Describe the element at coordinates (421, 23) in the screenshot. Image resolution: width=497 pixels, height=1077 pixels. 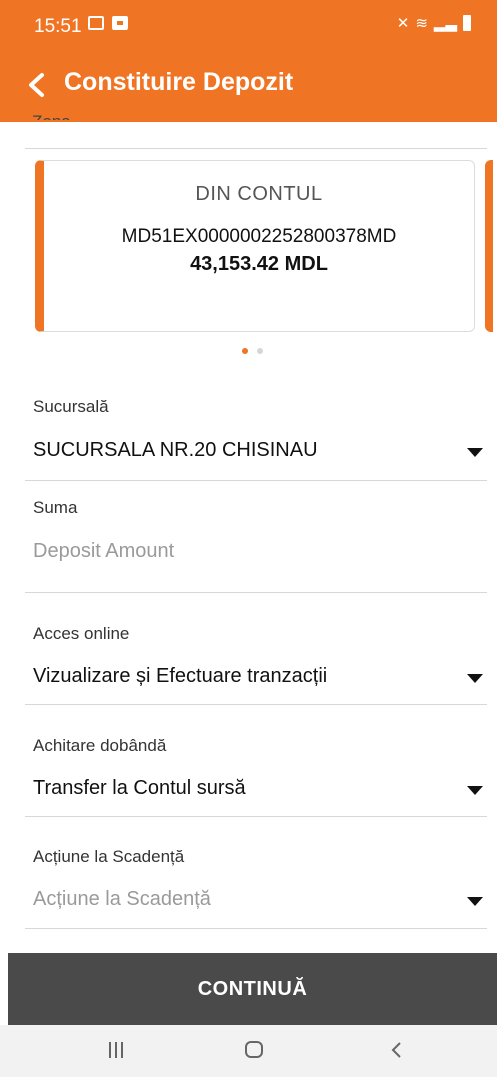
I see `wifi-icon: ≋` at that location.